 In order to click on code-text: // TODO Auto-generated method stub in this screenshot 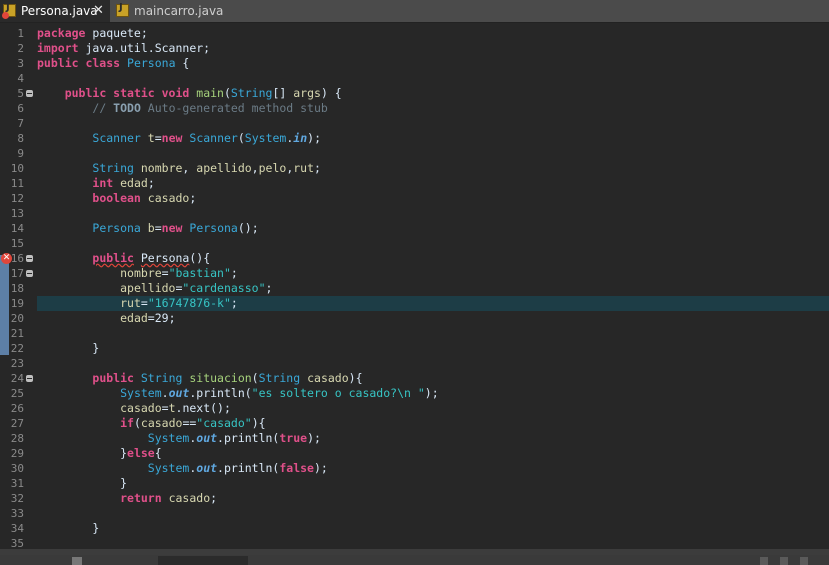, I will do `click(210, 108)`.